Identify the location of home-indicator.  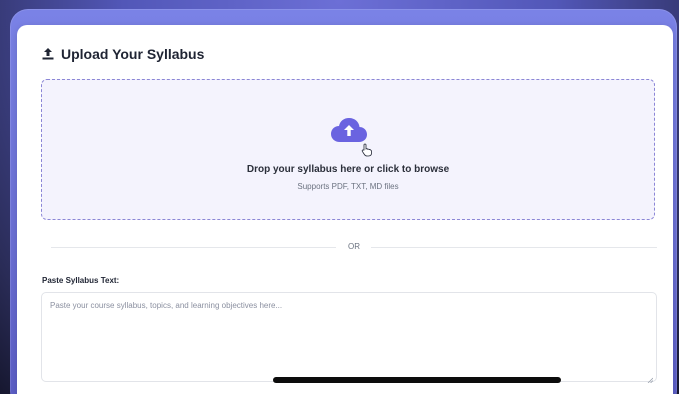
(417, 380).